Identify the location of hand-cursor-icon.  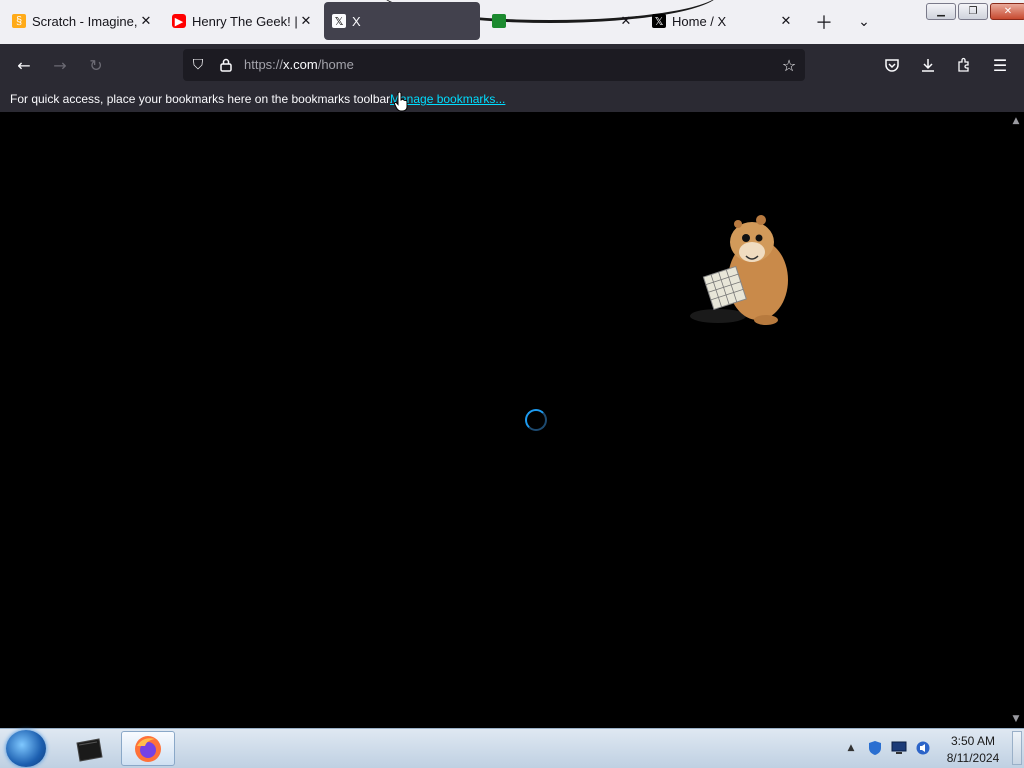
(401, 102).